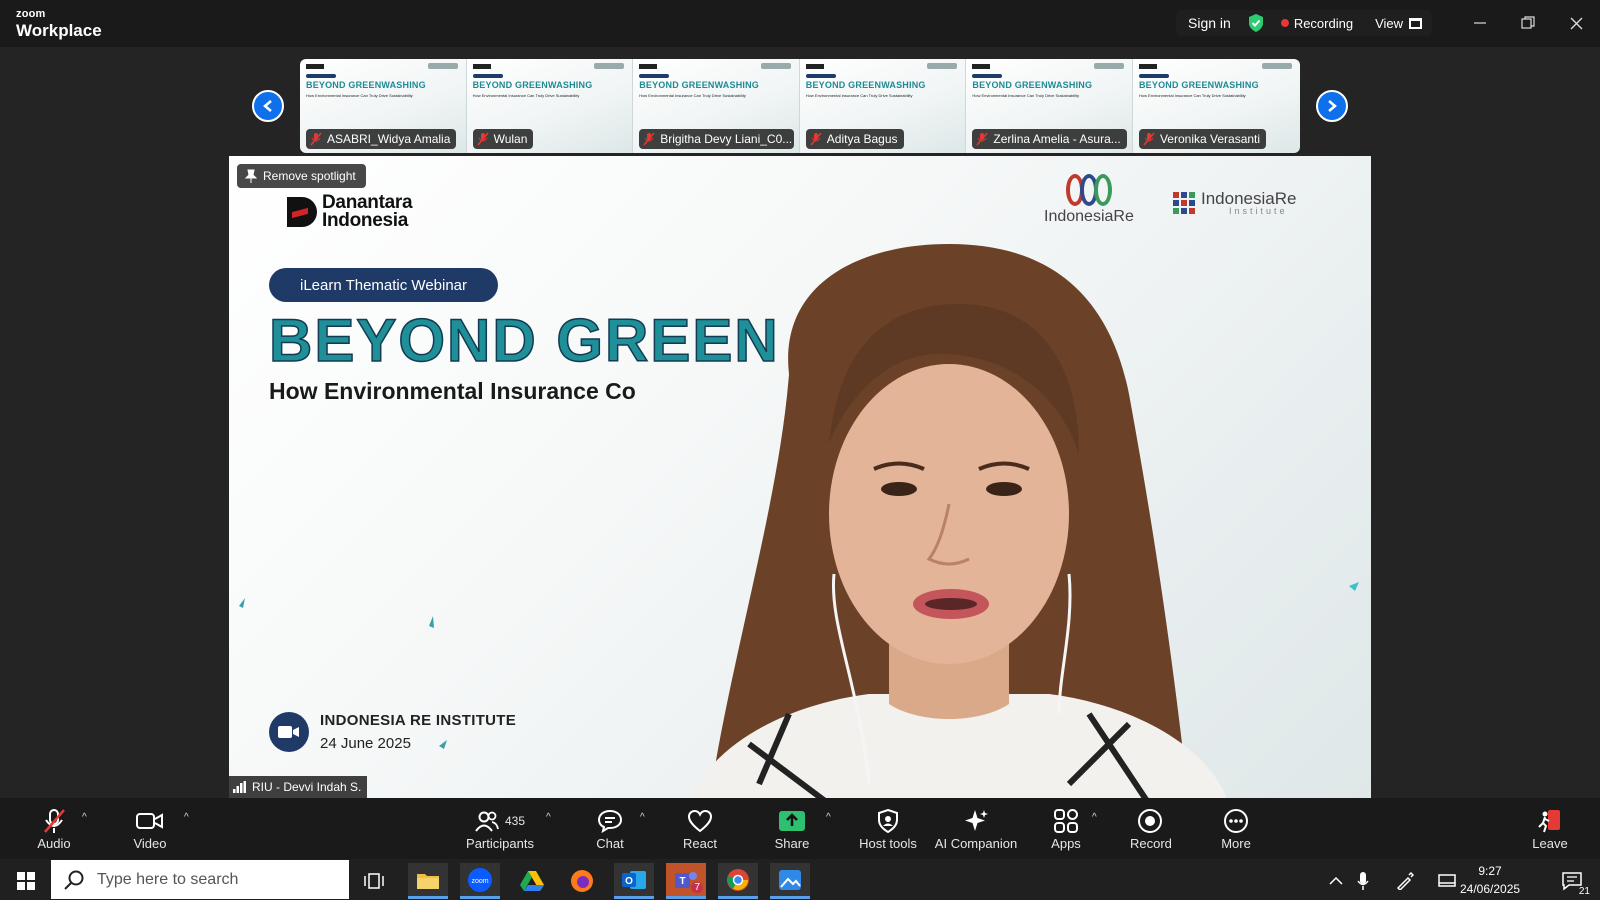  What do you see at coordinates (1447, 881) in the screenshot?
I see `display-tray-button` at bounding box center [1447, 881].